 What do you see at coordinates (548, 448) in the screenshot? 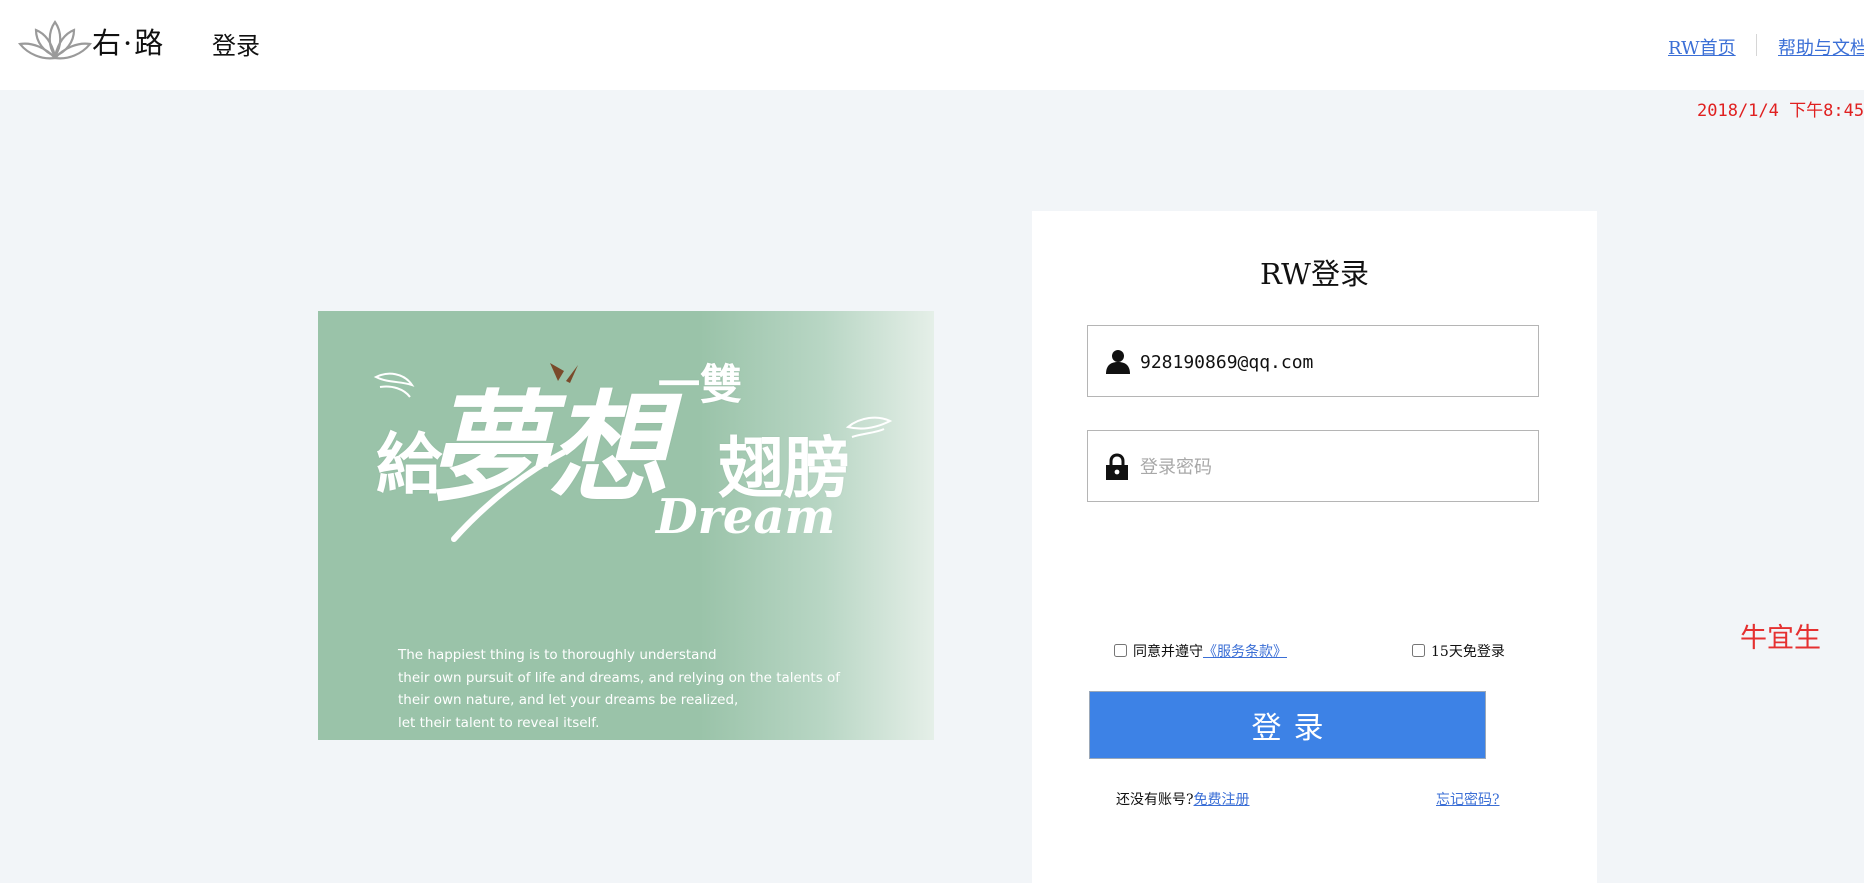
I see `banner-heading-part: 夢想` at bounding box center [548, 448].